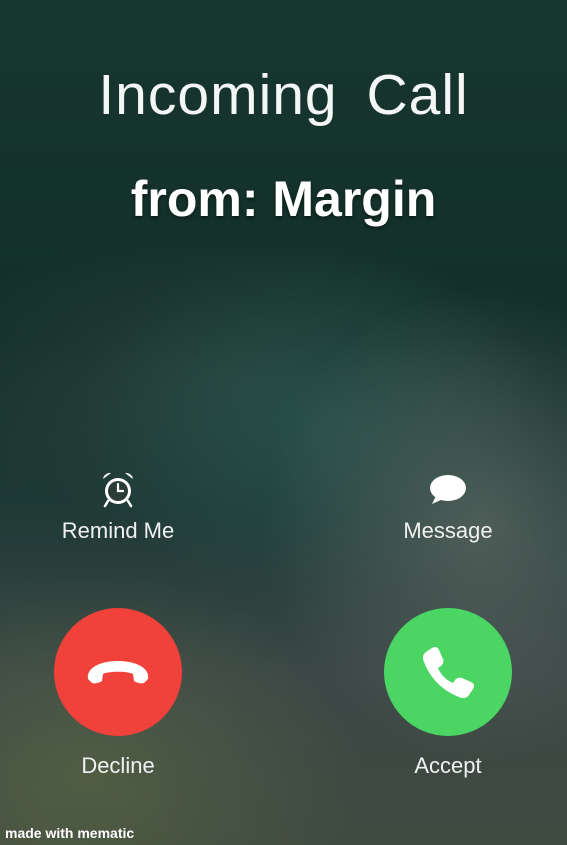 The height and width of the screenshot is (845, 567). I want to click on decline-label: Decline, so click(118, 765).